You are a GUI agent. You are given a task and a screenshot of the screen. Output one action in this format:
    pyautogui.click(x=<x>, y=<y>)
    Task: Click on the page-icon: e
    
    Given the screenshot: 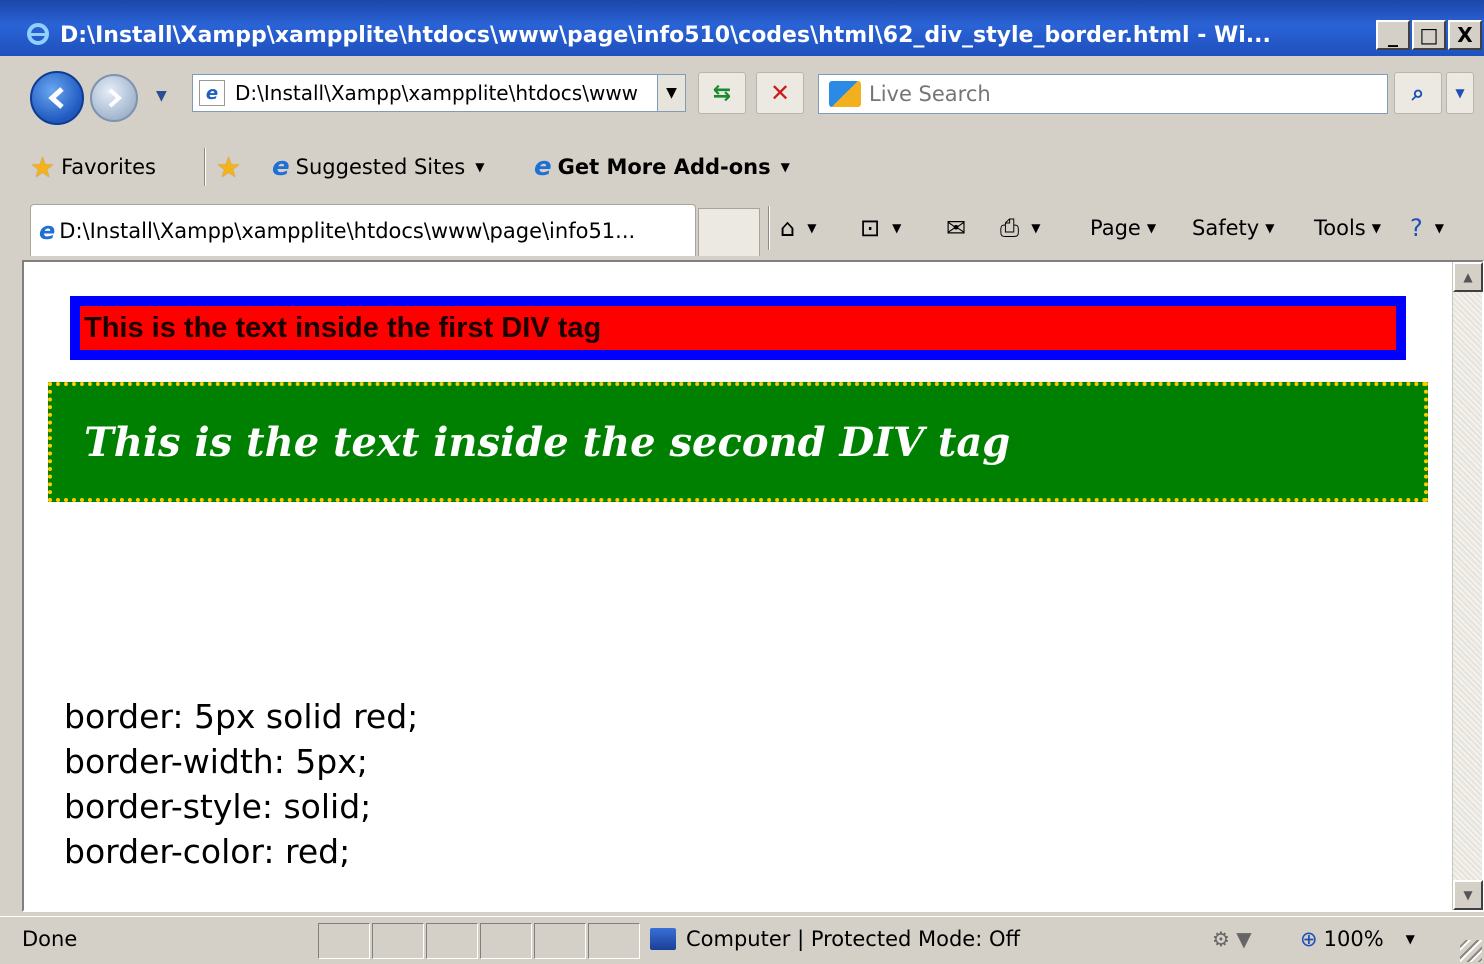 What is the action you would take?
    pyautogui.click(x=212, y=93)
    